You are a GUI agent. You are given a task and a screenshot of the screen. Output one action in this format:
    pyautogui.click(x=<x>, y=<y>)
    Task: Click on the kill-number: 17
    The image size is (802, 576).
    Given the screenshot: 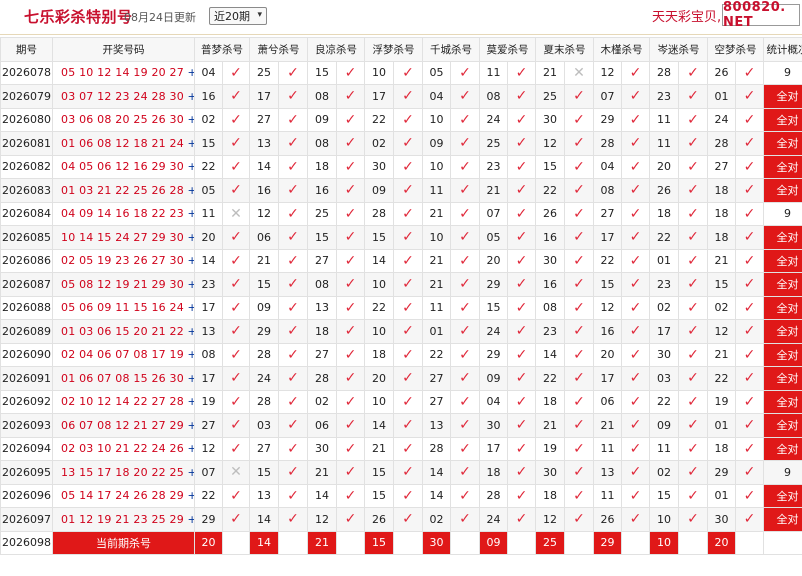 What is the action you would take?
    pyautogui.click(x=664, y=331)
    